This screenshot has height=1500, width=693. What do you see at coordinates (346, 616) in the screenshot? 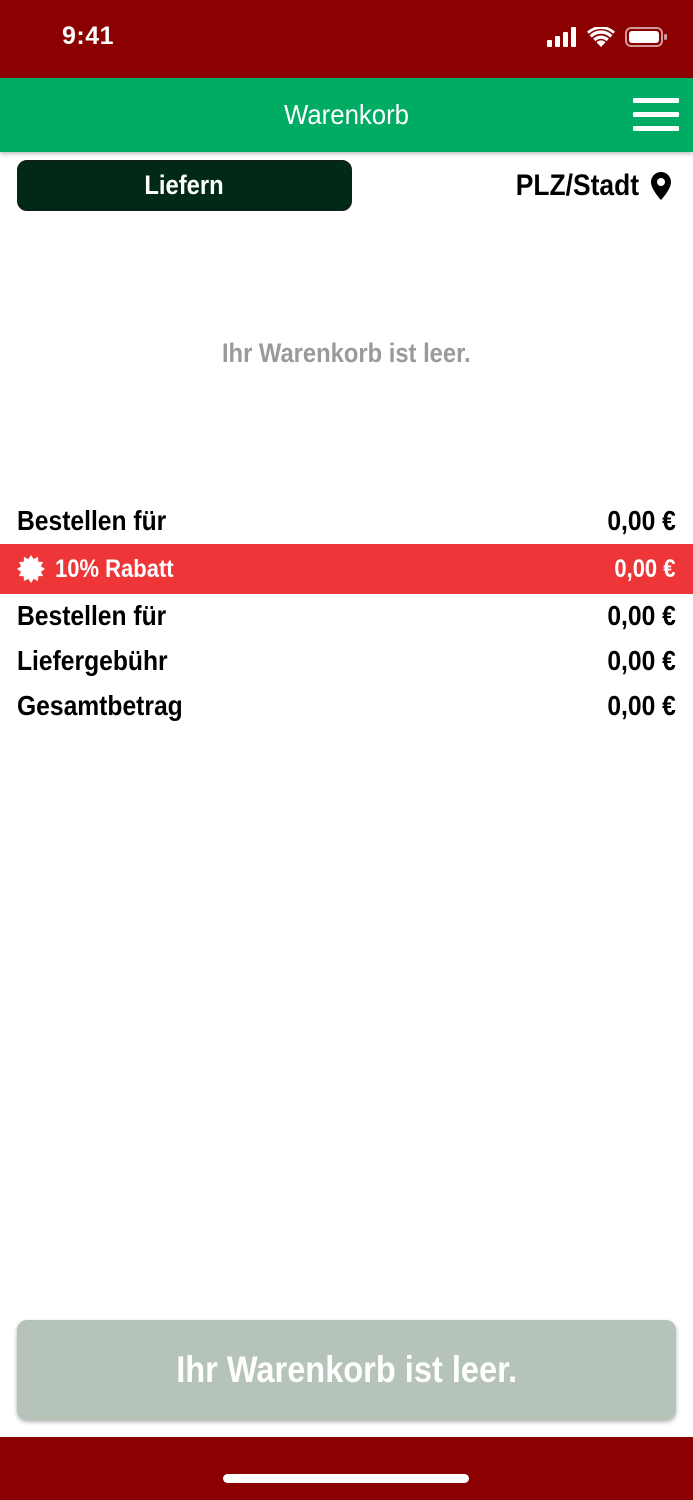
I see `summary-row-order: Bestellen für 0,00 €` at bounding box center [346, 616].